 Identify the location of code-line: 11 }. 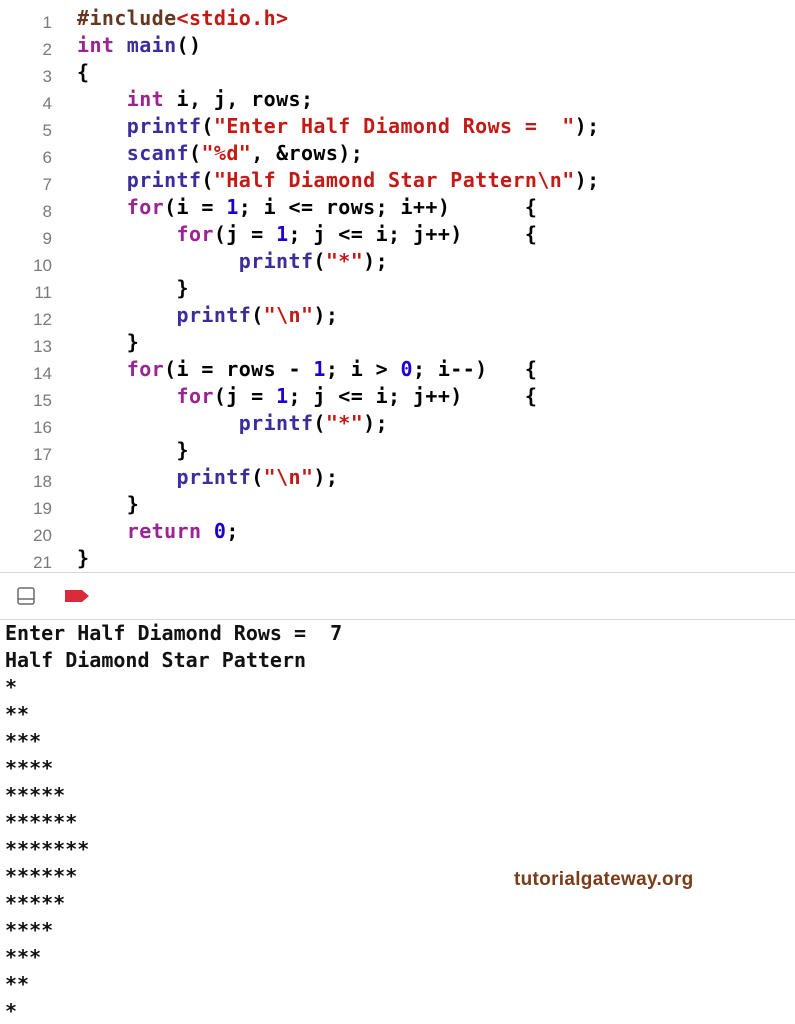
(397, 288).